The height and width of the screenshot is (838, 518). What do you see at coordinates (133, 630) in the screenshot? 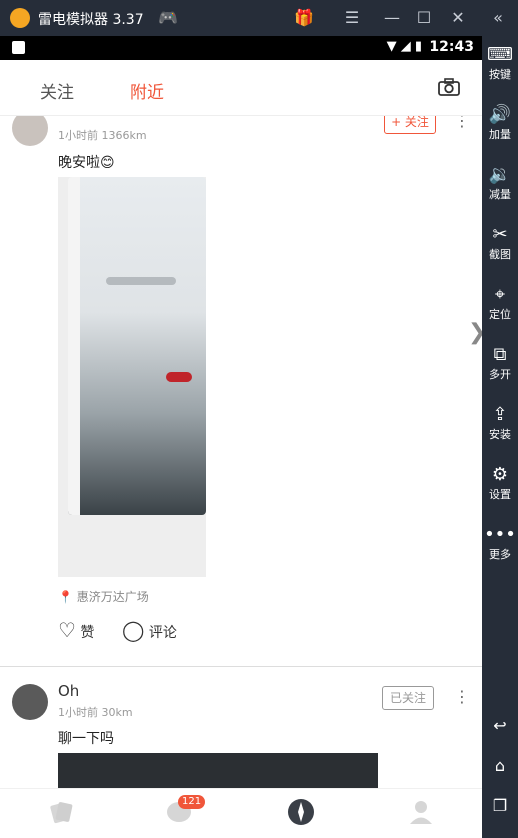
I see `comment-bubble-icon: ◯` at bounding box center [133, 630].